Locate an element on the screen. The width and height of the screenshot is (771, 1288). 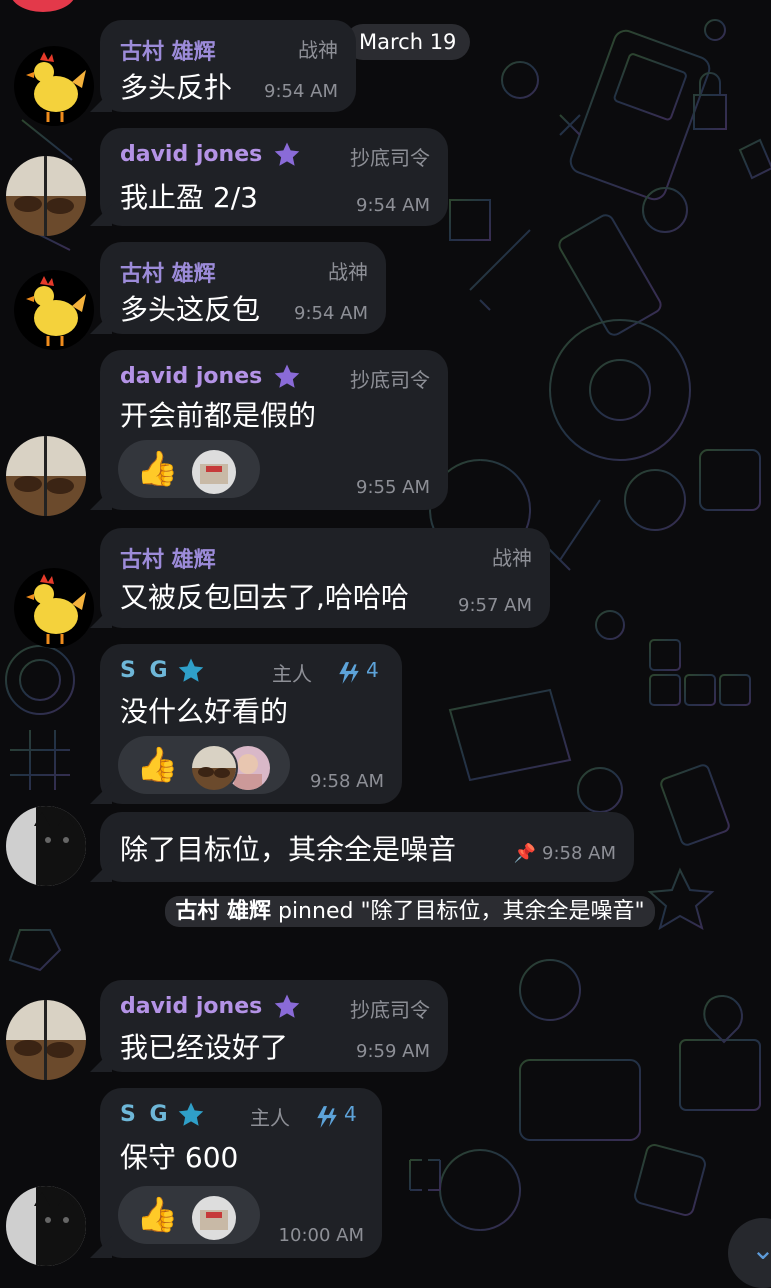
message-text: 我已经设好了 is located at coordinates (204, 1047).